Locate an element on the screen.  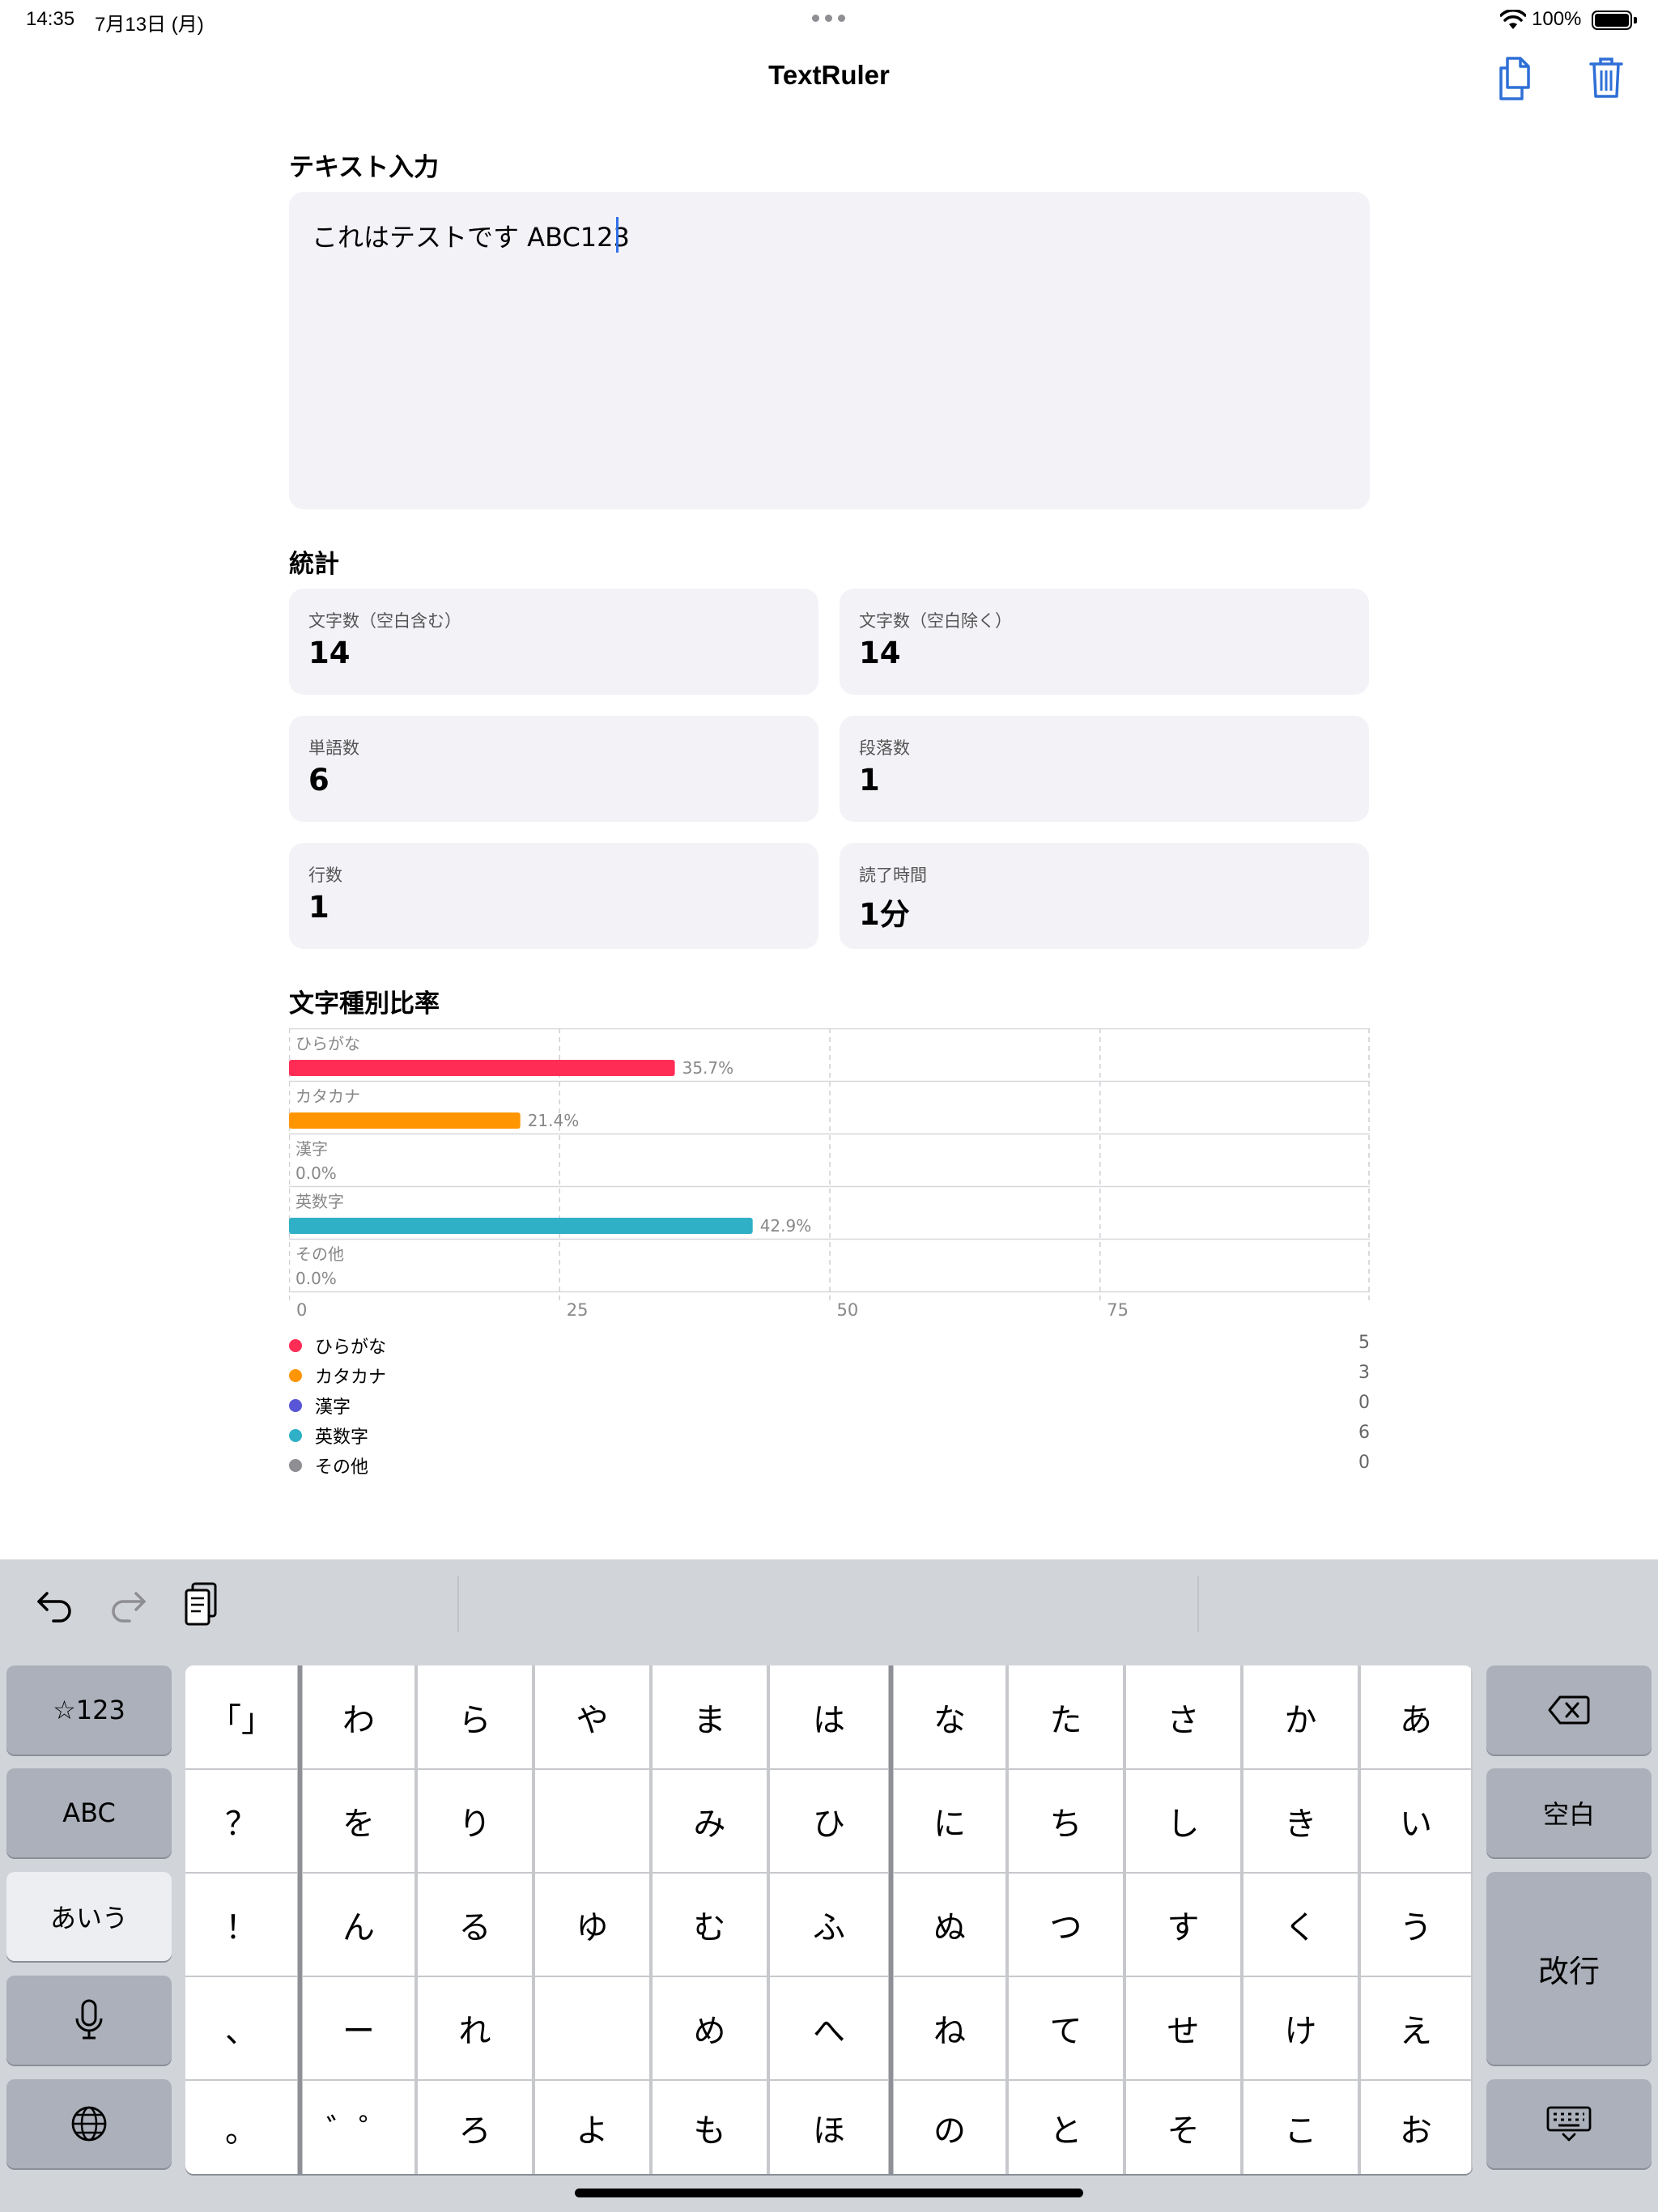
kana-key: こ is located at coordinates (1301, 2128).